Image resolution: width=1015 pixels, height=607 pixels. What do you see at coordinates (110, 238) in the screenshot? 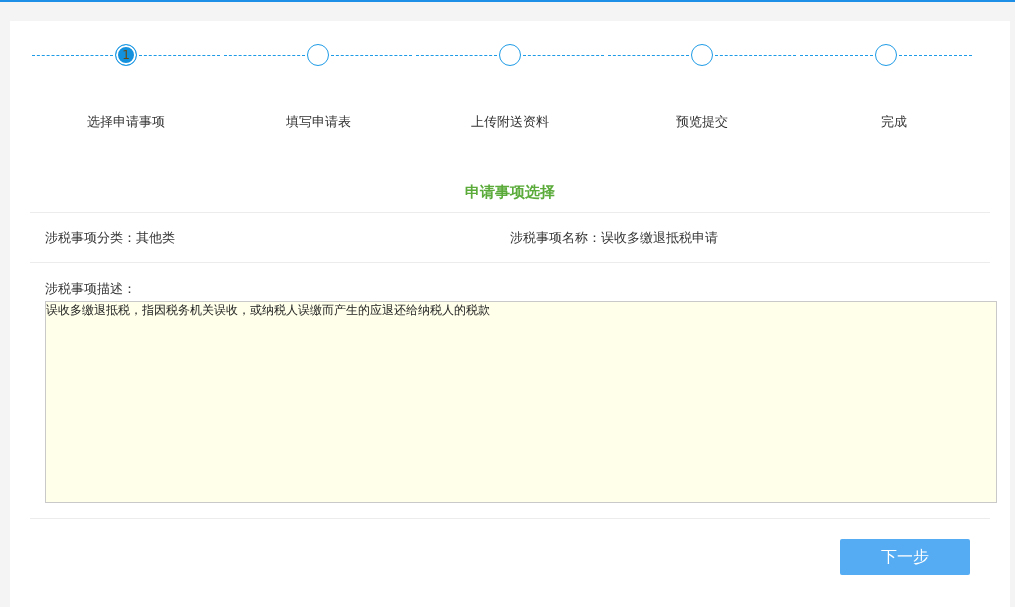
I see `info-text: 涉税事项分类：其他类` at bounding box center [110, 238].